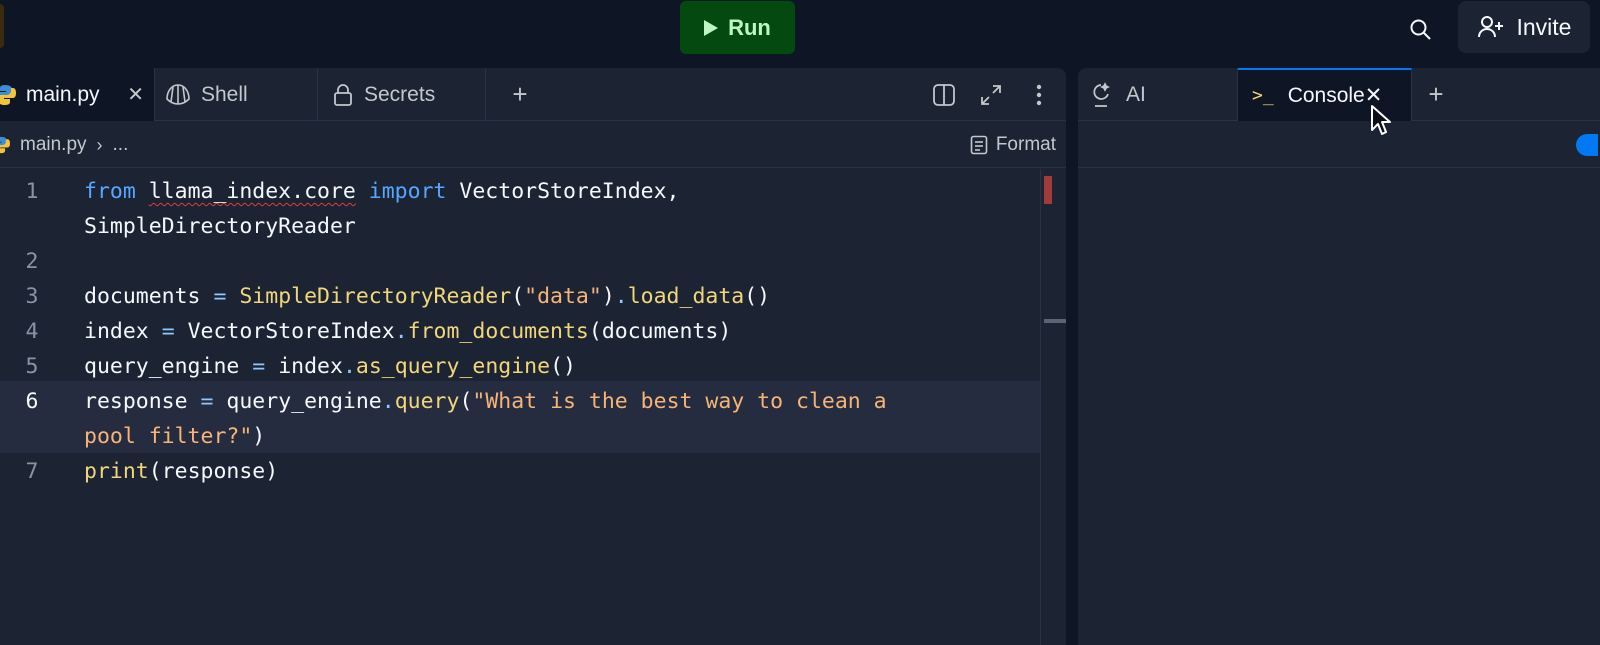 The height and width of the screenshot is (645, 1600). What do you see at coordinates (1053, 407) in the screenshot?
I see `editor-scrollbar` at bounding box center [1053, 407].